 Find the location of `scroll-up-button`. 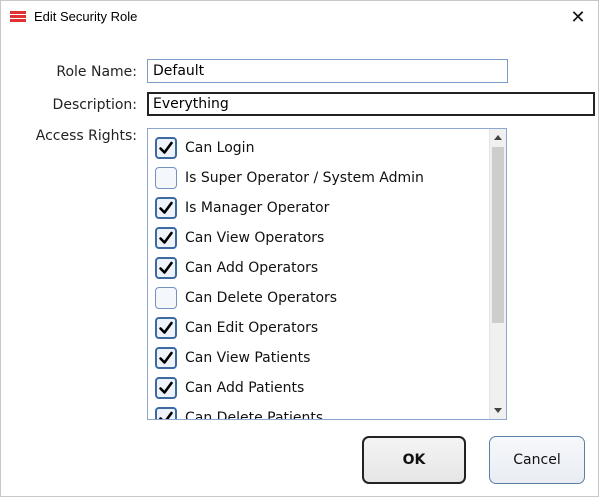

scroll-up-button is located at coordinates (498, 137).